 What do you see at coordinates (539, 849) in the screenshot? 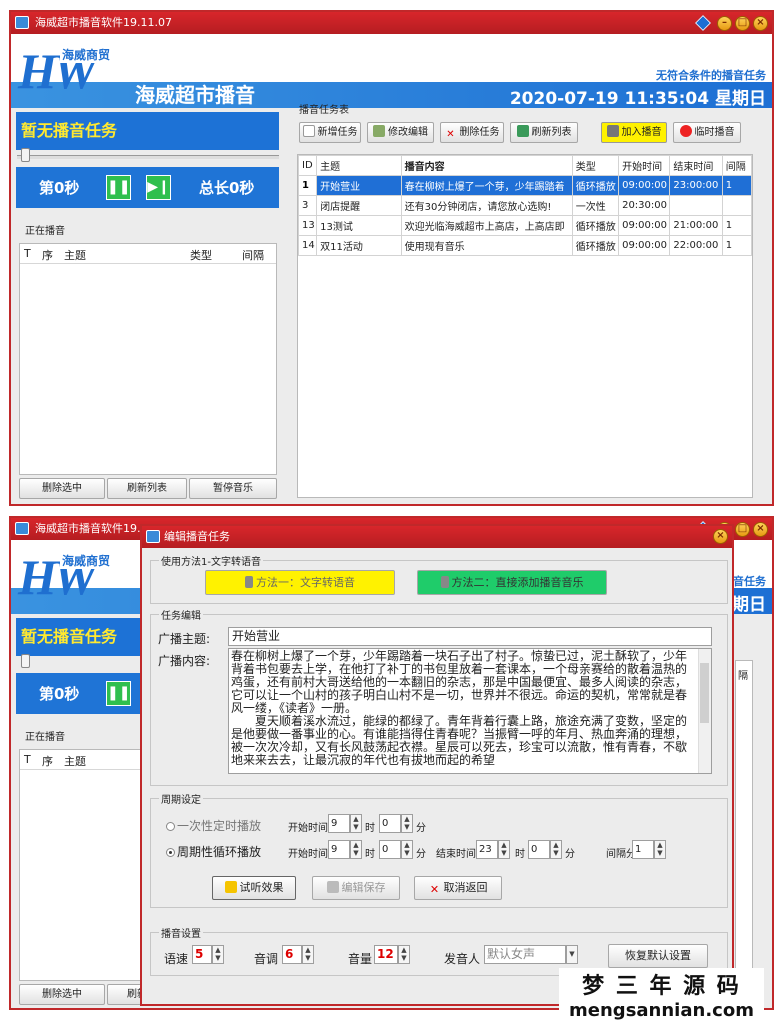
I see `loop-end-minute: 0` at bounding box center [539, 849].